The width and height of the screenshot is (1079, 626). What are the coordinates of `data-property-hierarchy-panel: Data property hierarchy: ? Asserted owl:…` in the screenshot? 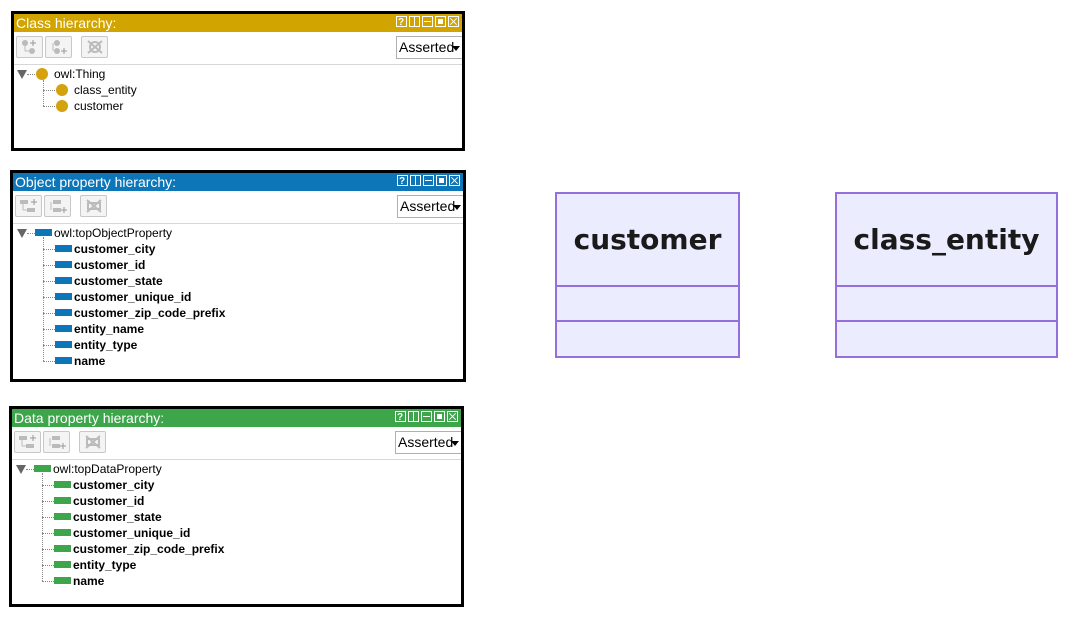 It's located at (236, 506).